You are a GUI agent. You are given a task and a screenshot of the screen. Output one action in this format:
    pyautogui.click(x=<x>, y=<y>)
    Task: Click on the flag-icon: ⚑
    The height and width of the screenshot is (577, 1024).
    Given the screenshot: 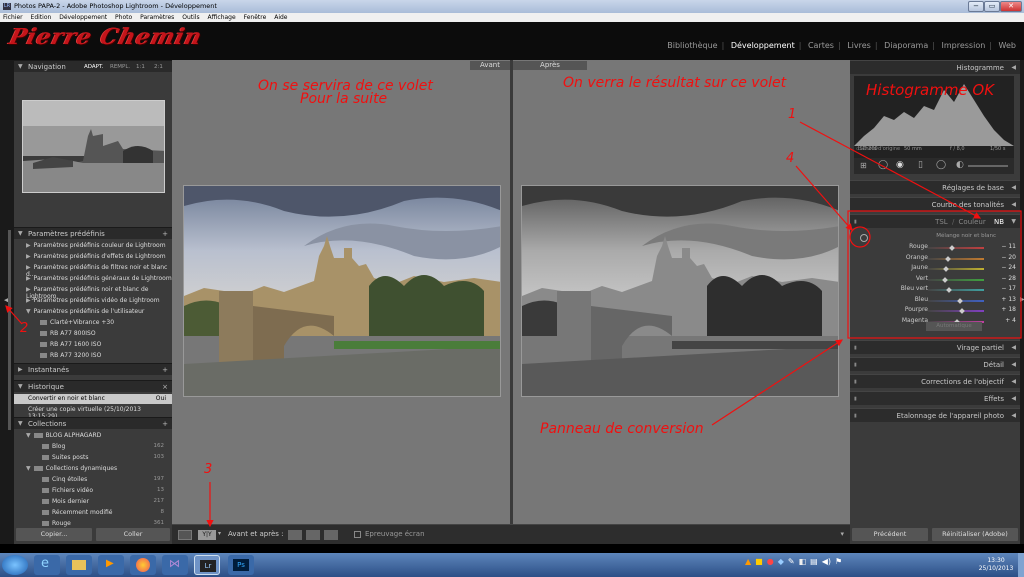 What is the action you would take?
    pyautogui.click(x=838, y=561)
    